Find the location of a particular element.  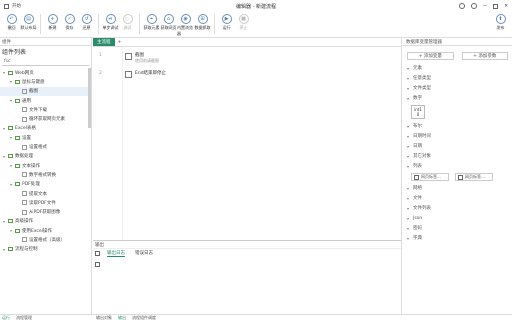

tree-item: 提取文本 is located at coordinates (45, 193).